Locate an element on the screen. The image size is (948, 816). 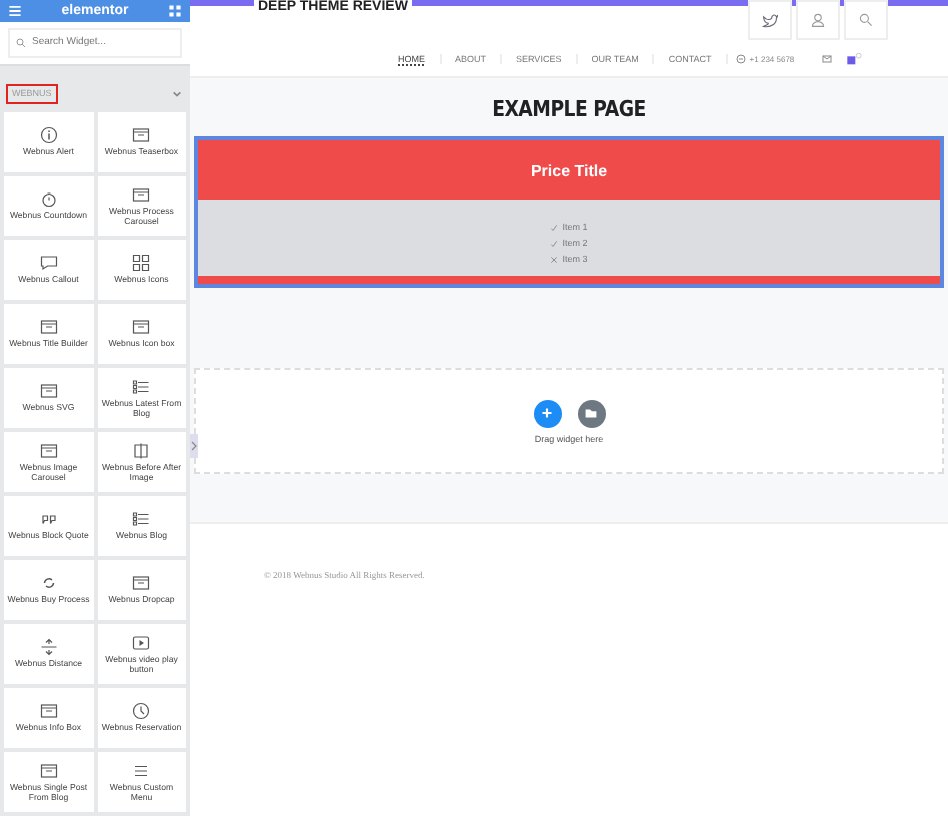
grid-icon is located at coordinates (175, 10).